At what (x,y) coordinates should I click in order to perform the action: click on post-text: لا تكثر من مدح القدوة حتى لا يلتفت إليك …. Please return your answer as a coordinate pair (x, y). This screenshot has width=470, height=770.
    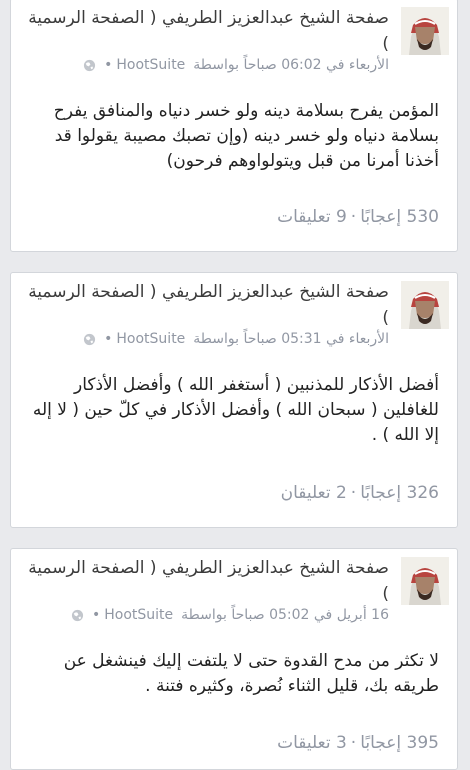
    Looking at the image, I should click on (251, 673).